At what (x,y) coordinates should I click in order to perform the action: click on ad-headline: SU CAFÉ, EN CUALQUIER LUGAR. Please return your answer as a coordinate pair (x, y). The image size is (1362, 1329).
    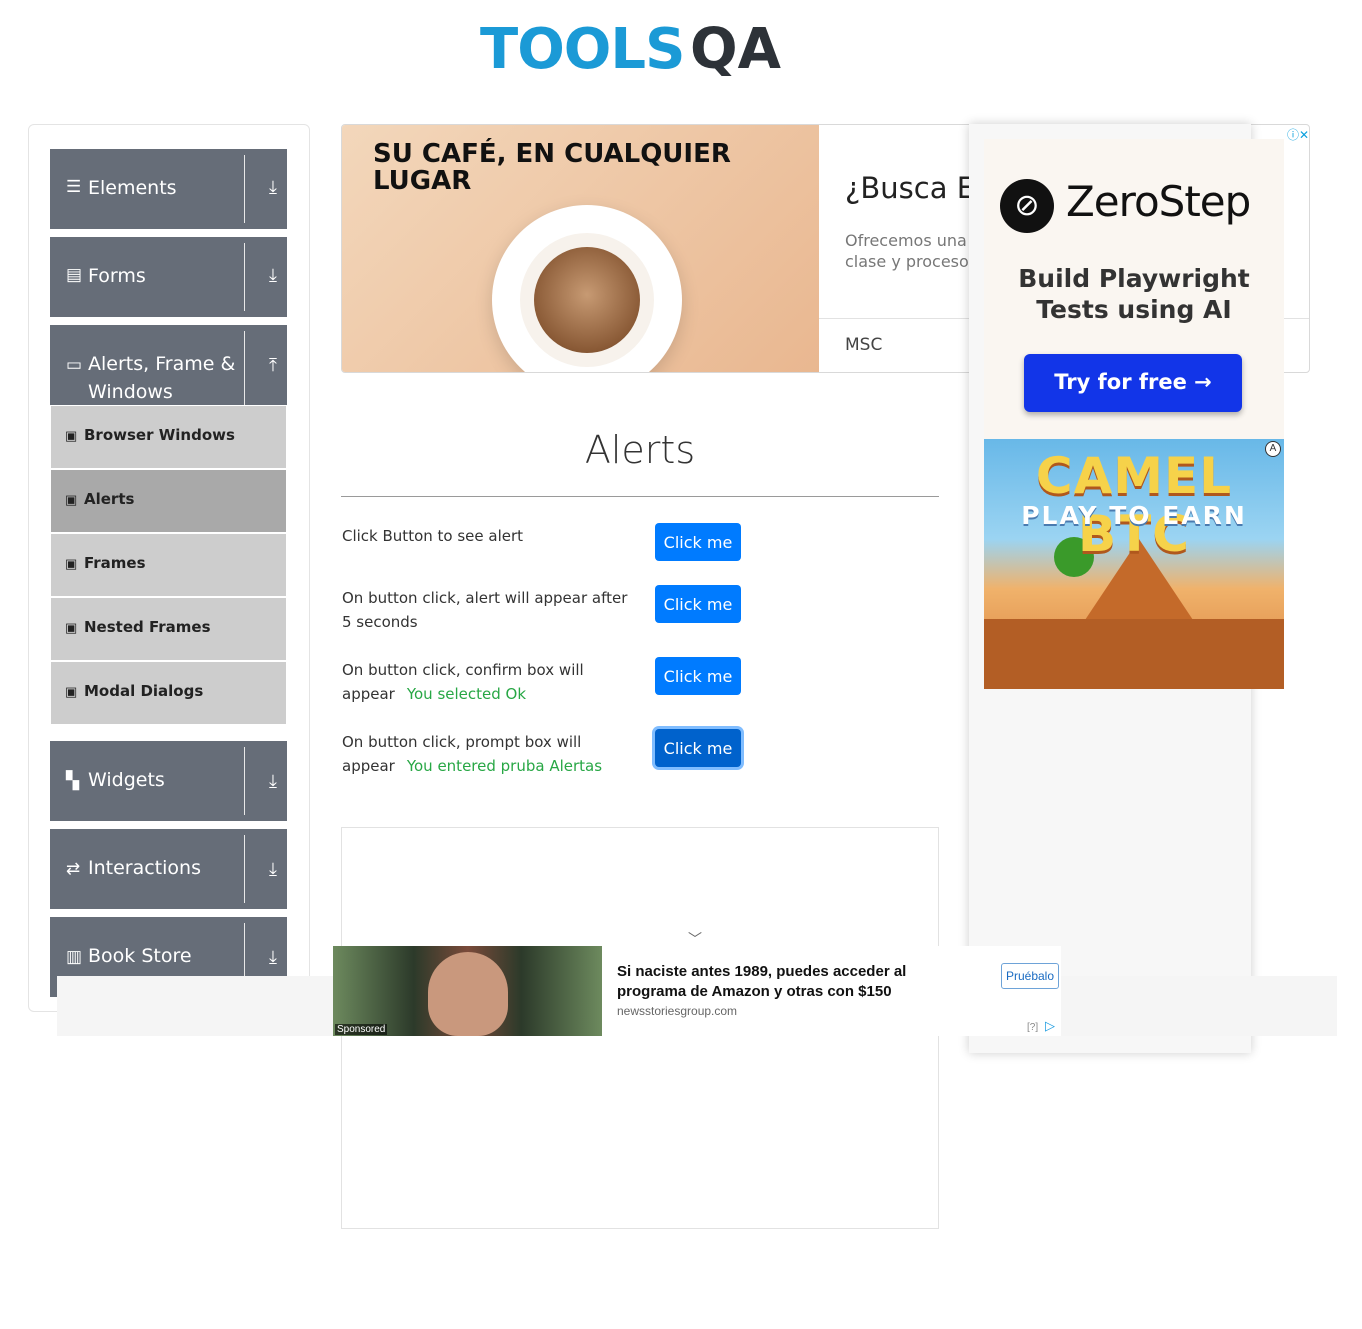
    Looking at the image, I should click on (552, 167).